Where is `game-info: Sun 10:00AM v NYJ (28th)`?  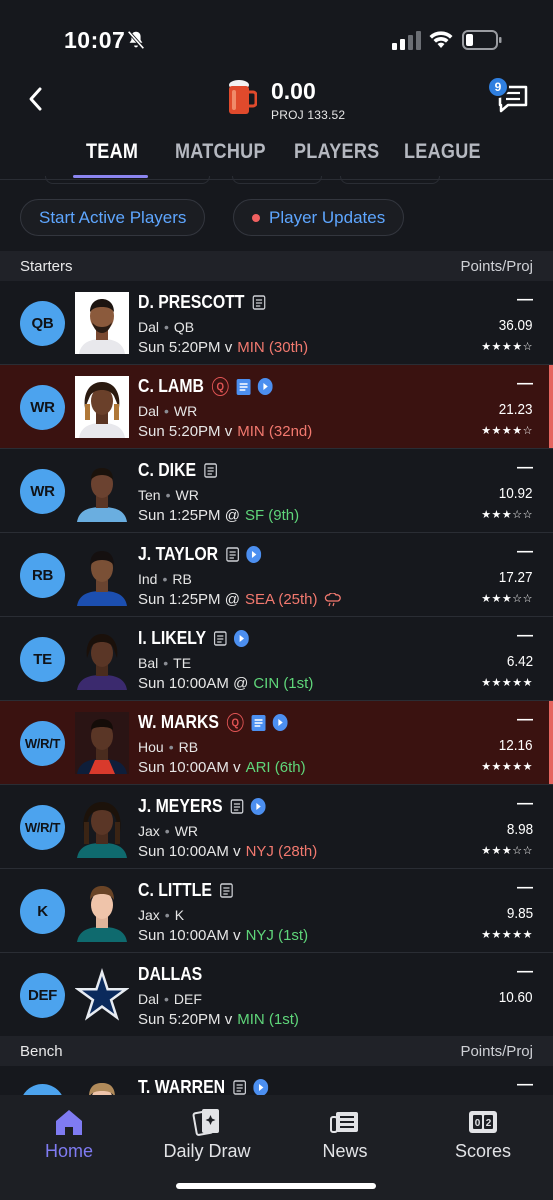
game-info: Sun 10:00AM v NYJ (28th) is located at coordinates (227, 851).